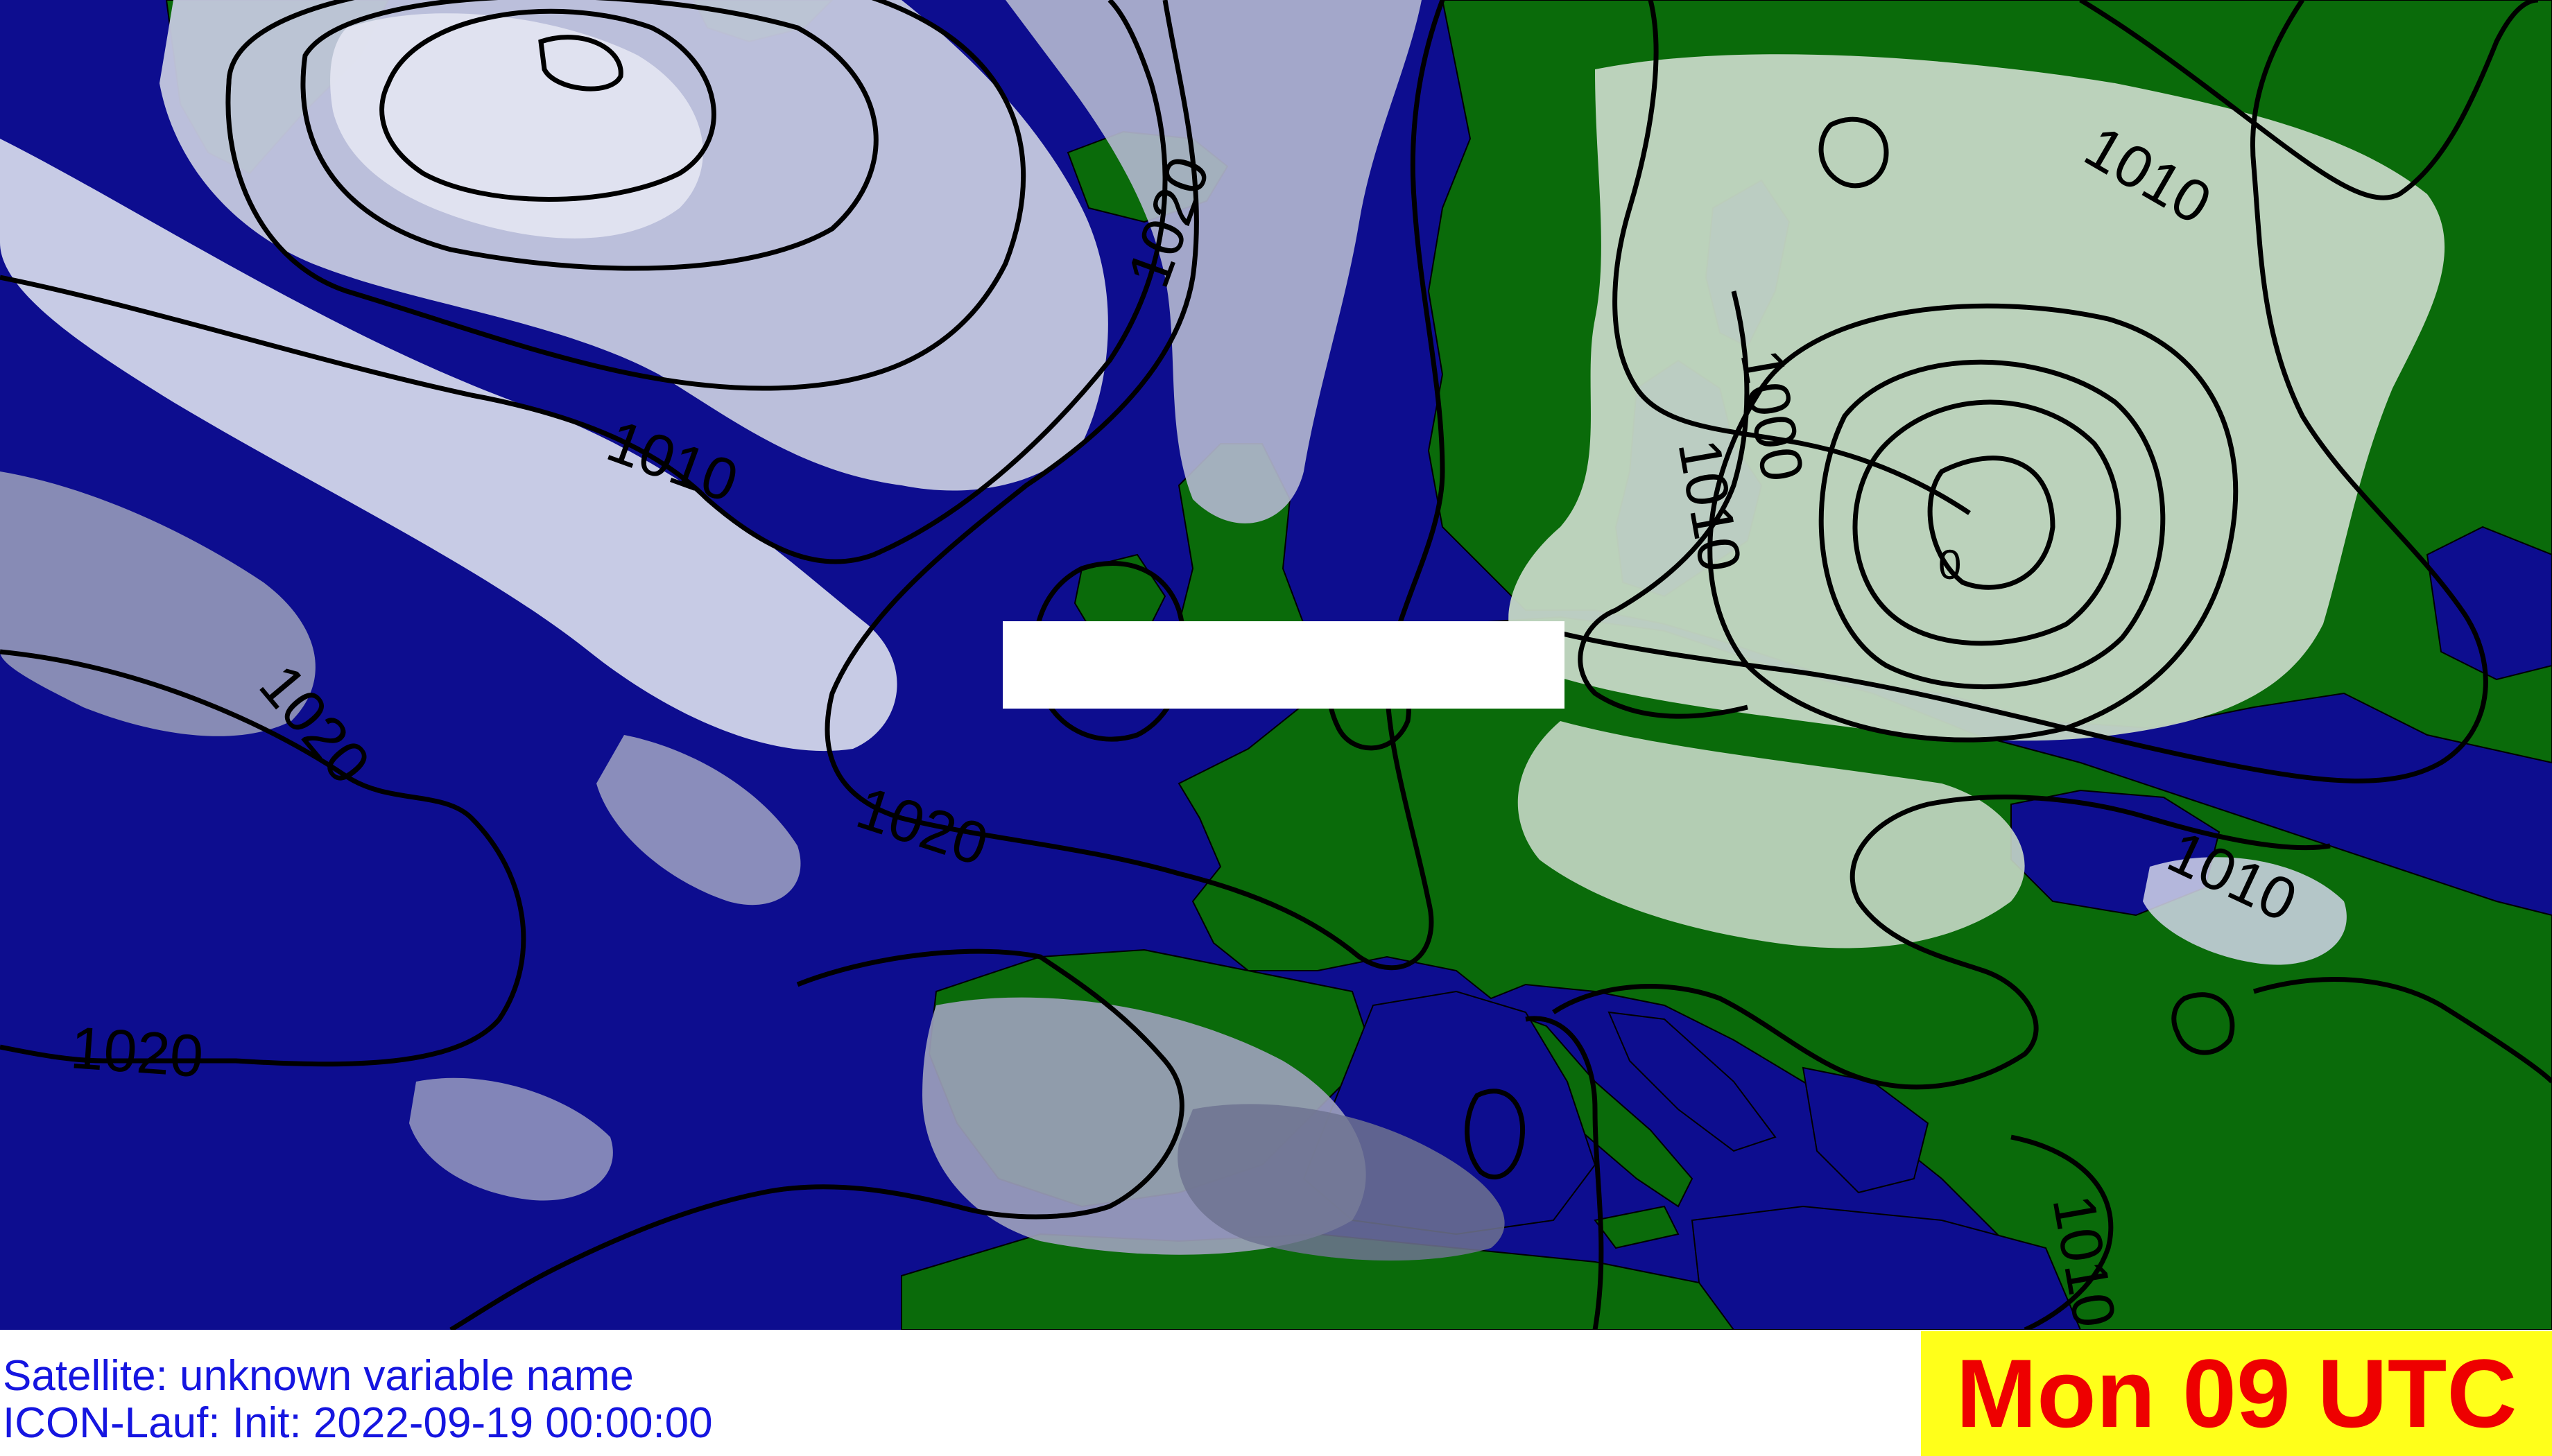 The image size is (2552, 1456). I want to click on time-badge-label: Mon 09 UTC, so click(2236, 1393).